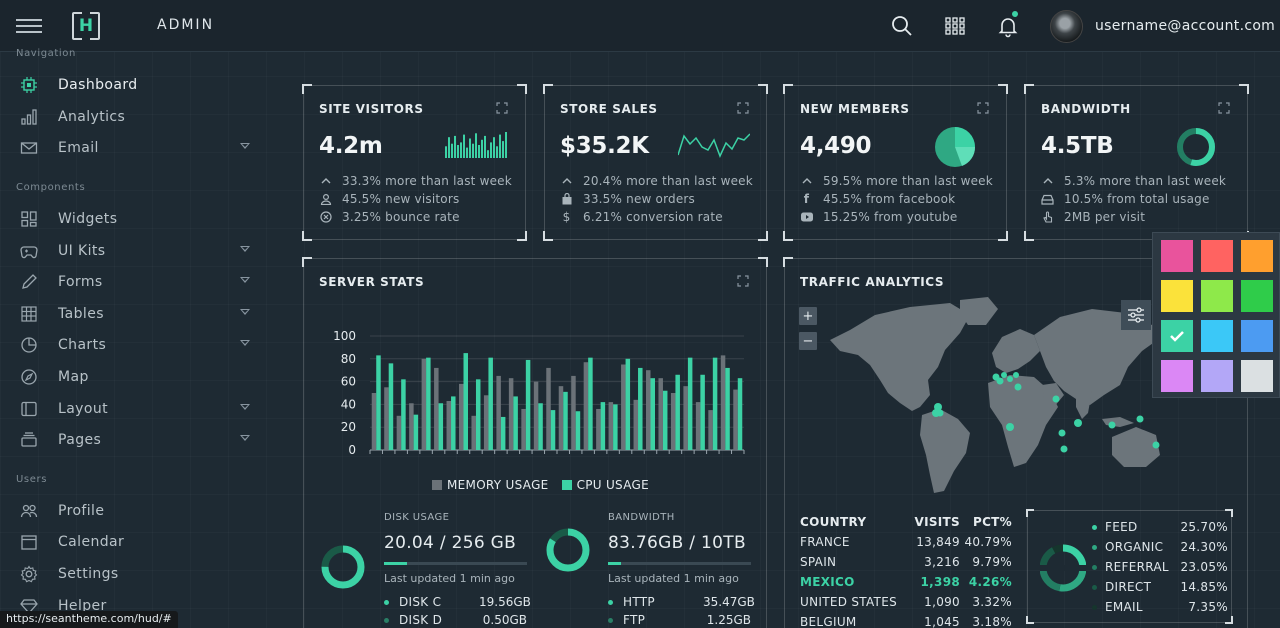 The image size is (1280, 628). Describe the element at coordinates (1185, 26) in the screenshot. I see `username-label: username@account.com` at that location.